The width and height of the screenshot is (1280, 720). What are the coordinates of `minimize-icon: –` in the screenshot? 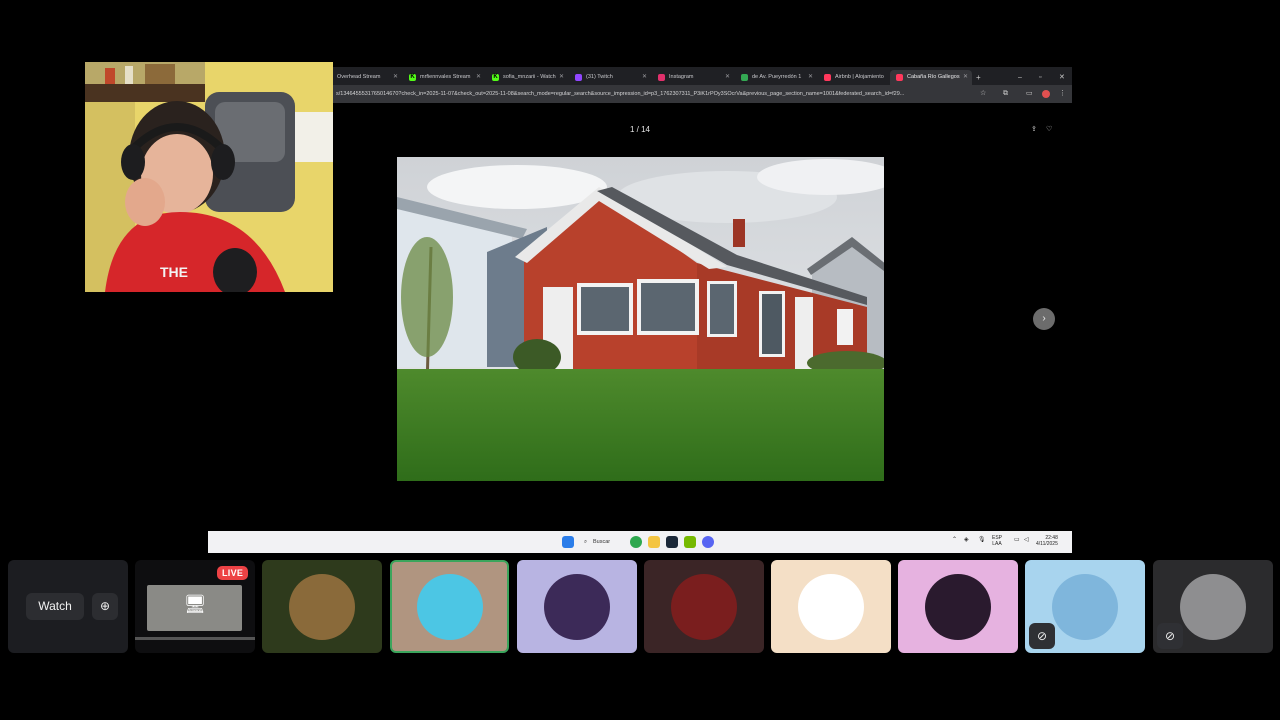 It's located at (1020, 77).